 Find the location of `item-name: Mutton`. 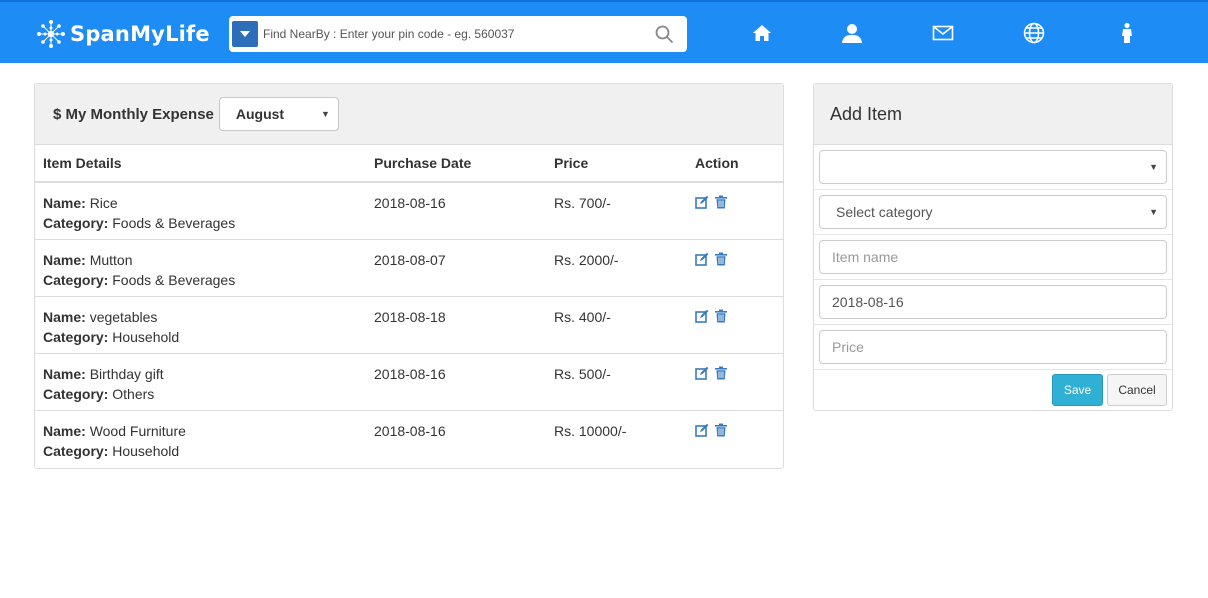

item-name: Mutton is located at coordinates (111, 259).